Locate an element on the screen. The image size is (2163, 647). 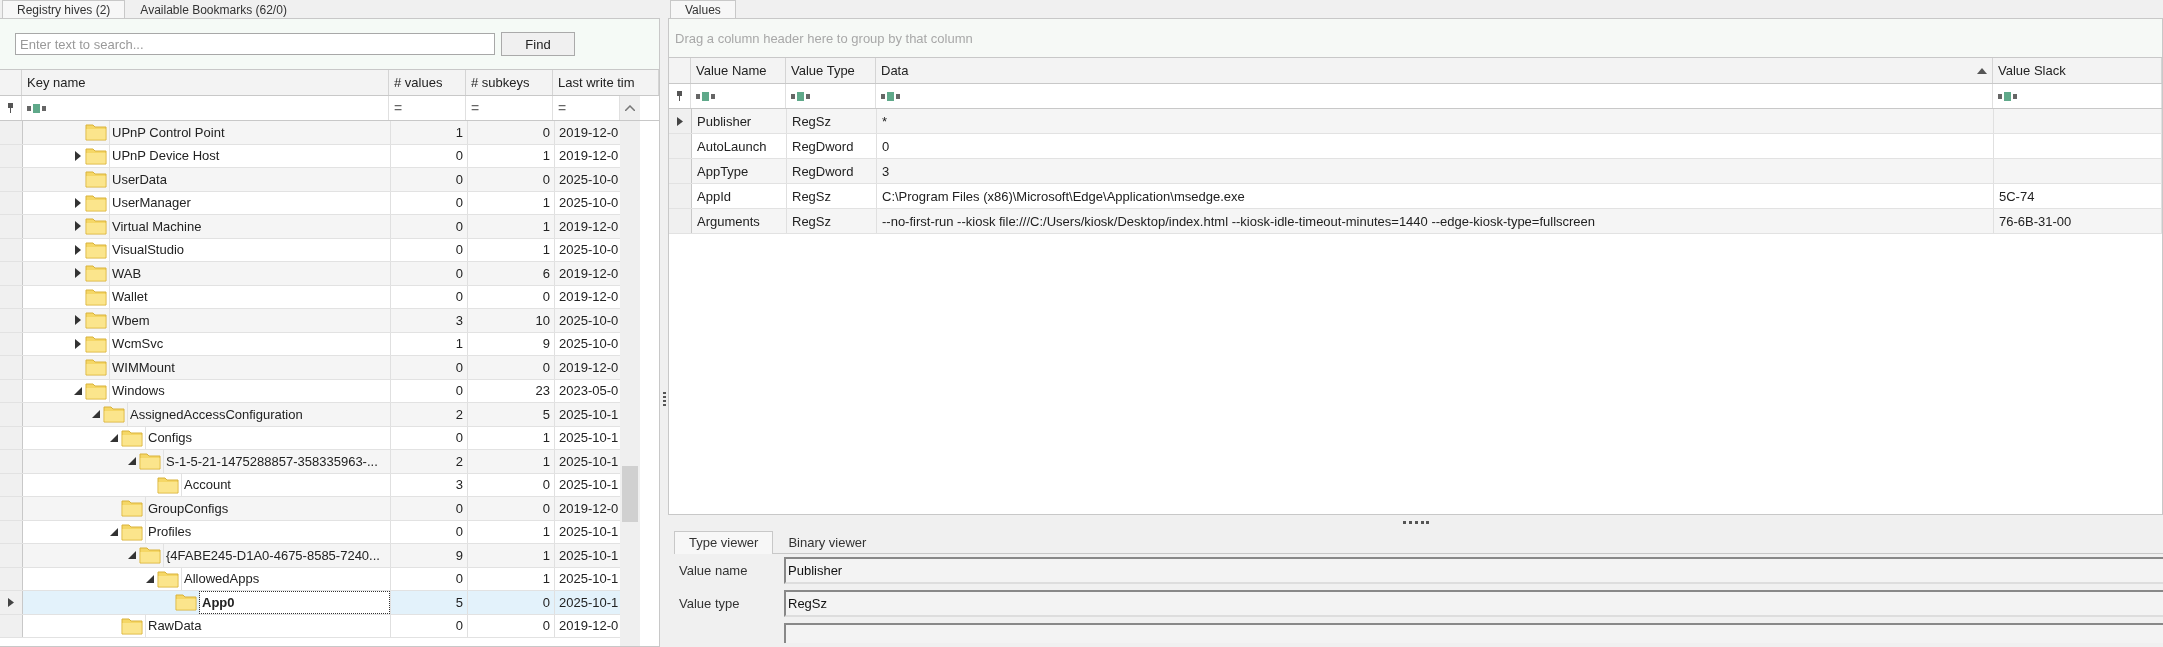
column-header: Value Slack is located at coordinates (2077, 70).